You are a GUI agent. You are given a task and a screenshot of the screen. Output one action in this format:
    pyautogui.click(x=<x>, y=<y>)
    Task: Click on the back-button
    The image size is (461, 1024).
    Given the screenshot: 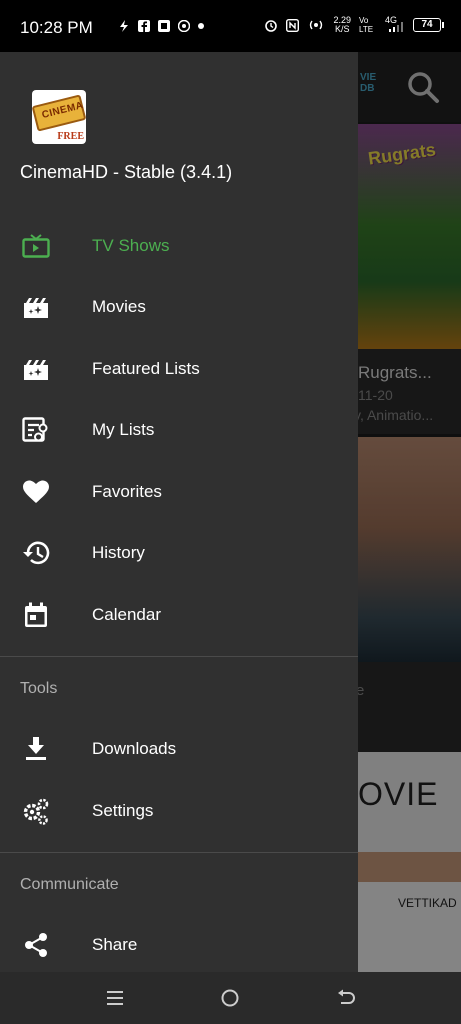 What is the action you would take?
    pyautogui.click(x=346, y=998)
    